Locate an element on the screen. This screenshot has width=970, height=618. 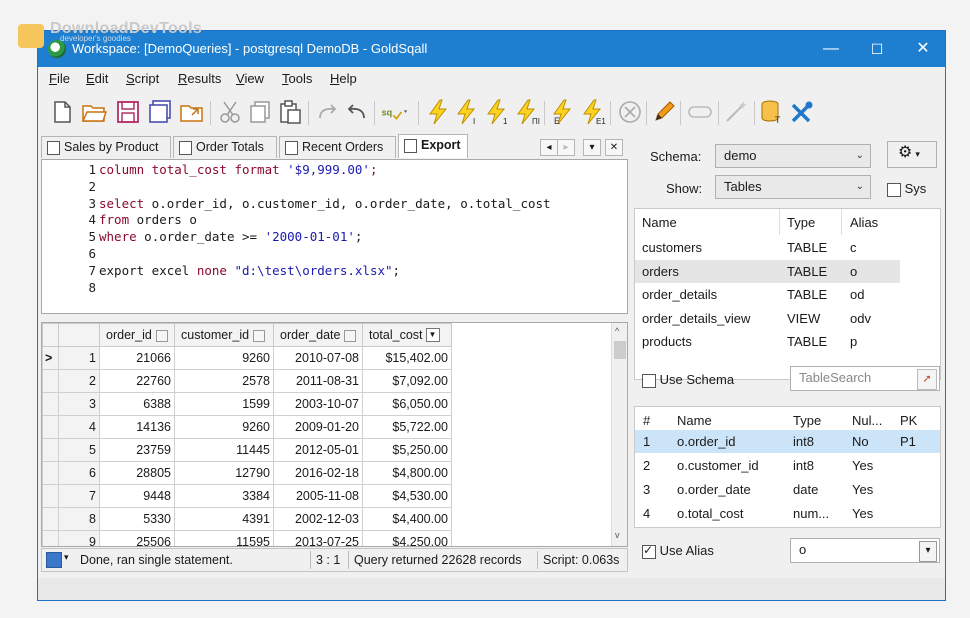
table-cell: 2578 is located at coordinates (224, 381).